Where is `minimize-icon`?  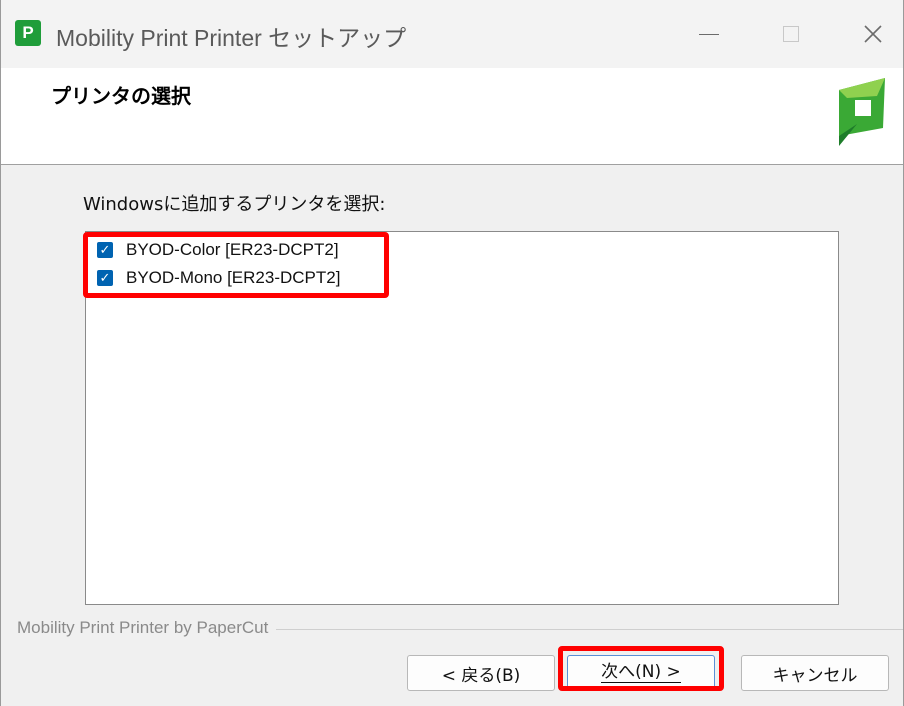 minimize-icon is located at coordinates (709, 34).